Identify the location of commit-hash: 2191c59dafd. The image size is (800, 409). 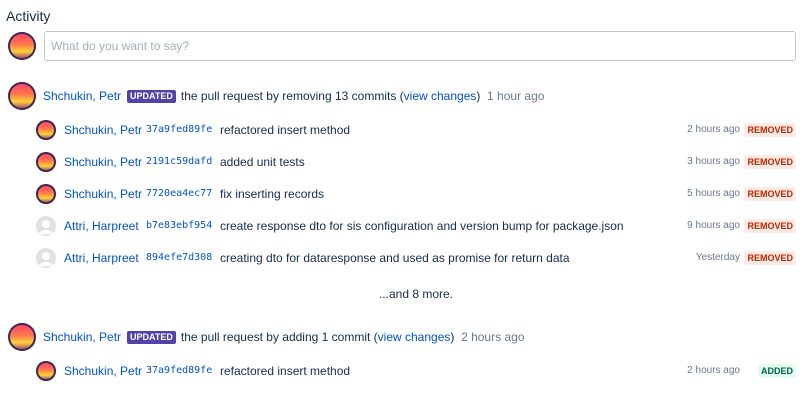
(179, 162).